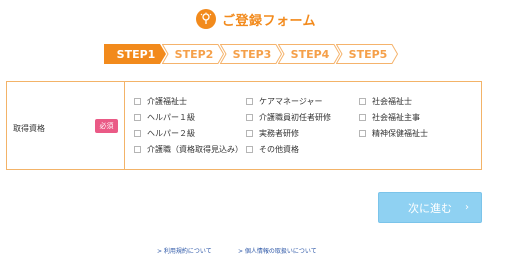  What do you see at coordinates (277, 250) in the screenshot?
I see `privacy-link: > 個人情報の取扱いについて` at bounding box center [277, 250].